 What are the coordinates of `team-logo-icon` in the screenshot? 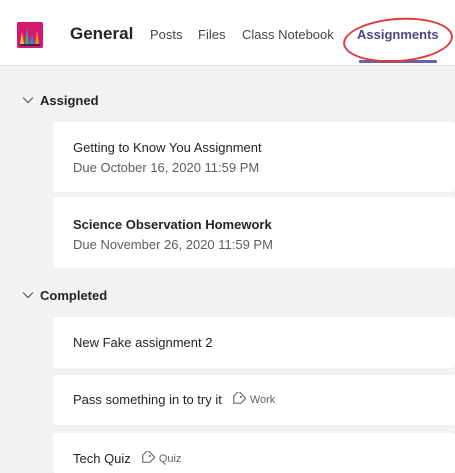 It's located at (30, 35).